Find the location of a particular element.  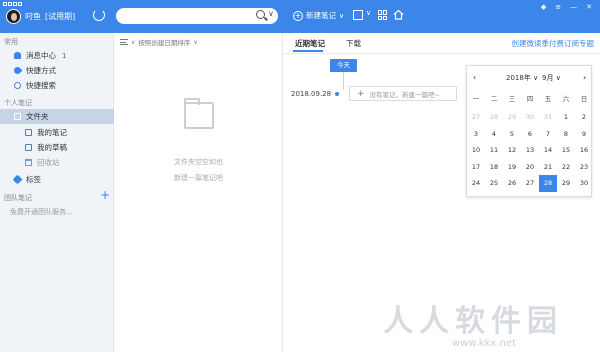

calendar-day: 22 is located at coordinates (566, 167).